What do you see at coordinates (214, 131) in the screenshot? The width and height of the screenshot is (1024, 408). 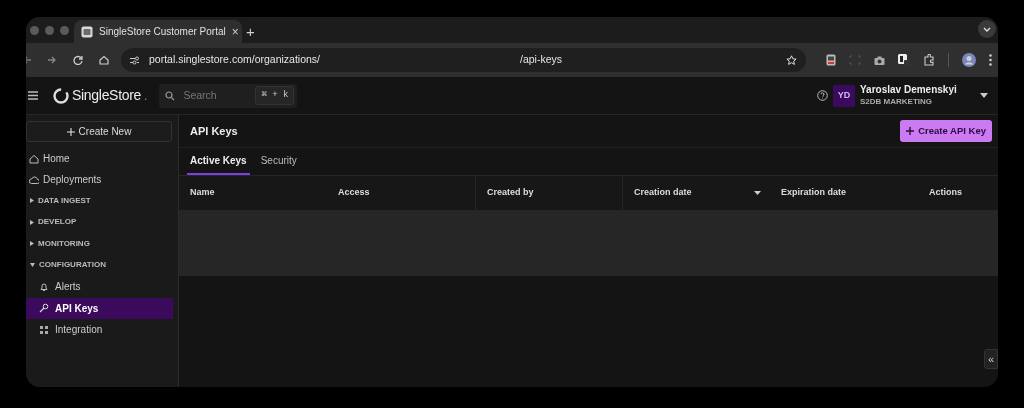 I see `page-title: API Keys` at bounding box center [214, 131].